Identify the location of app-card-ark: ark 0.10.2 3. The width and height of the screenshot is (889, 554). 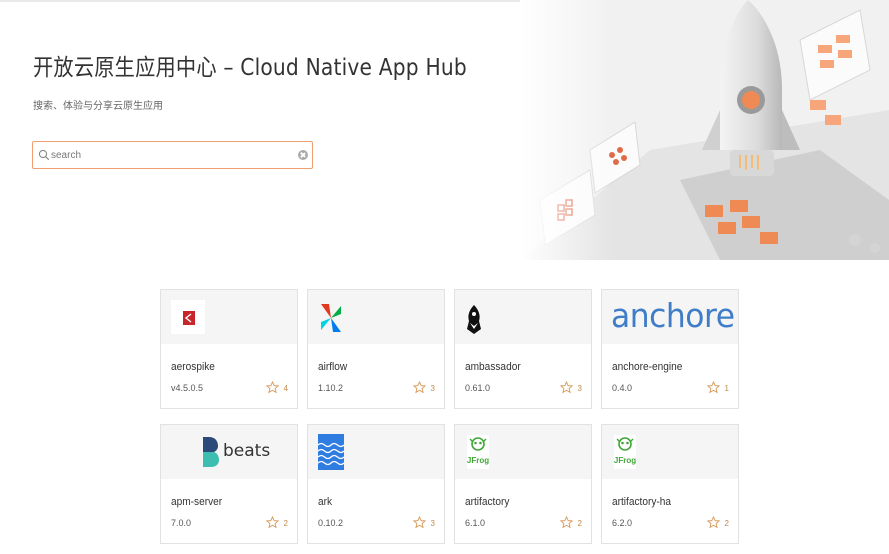
(376, 484).